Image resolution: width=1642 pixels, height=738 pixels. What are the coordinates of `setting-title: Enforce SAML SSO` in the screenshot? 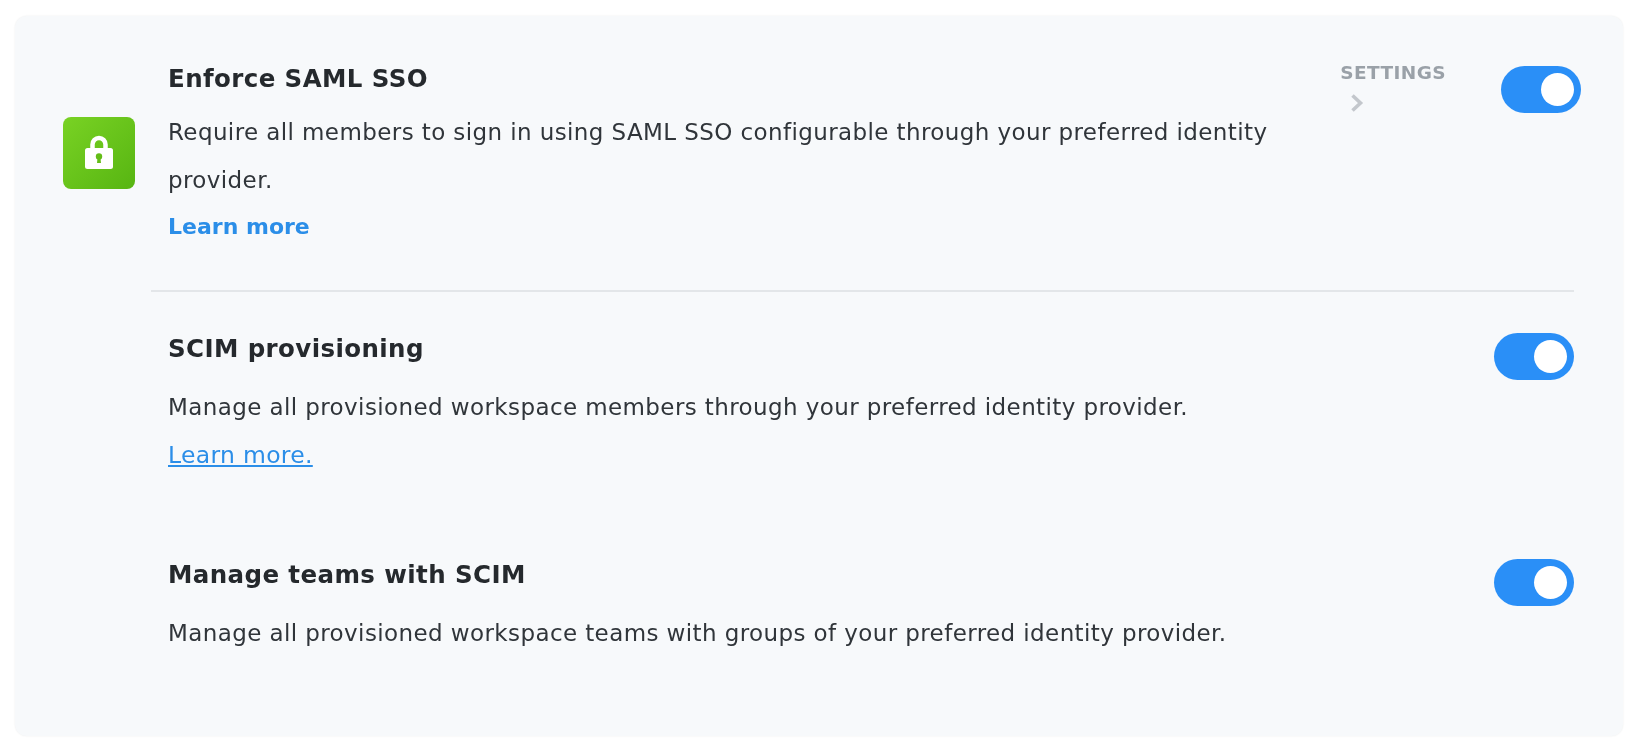 It's located at (298, 79).